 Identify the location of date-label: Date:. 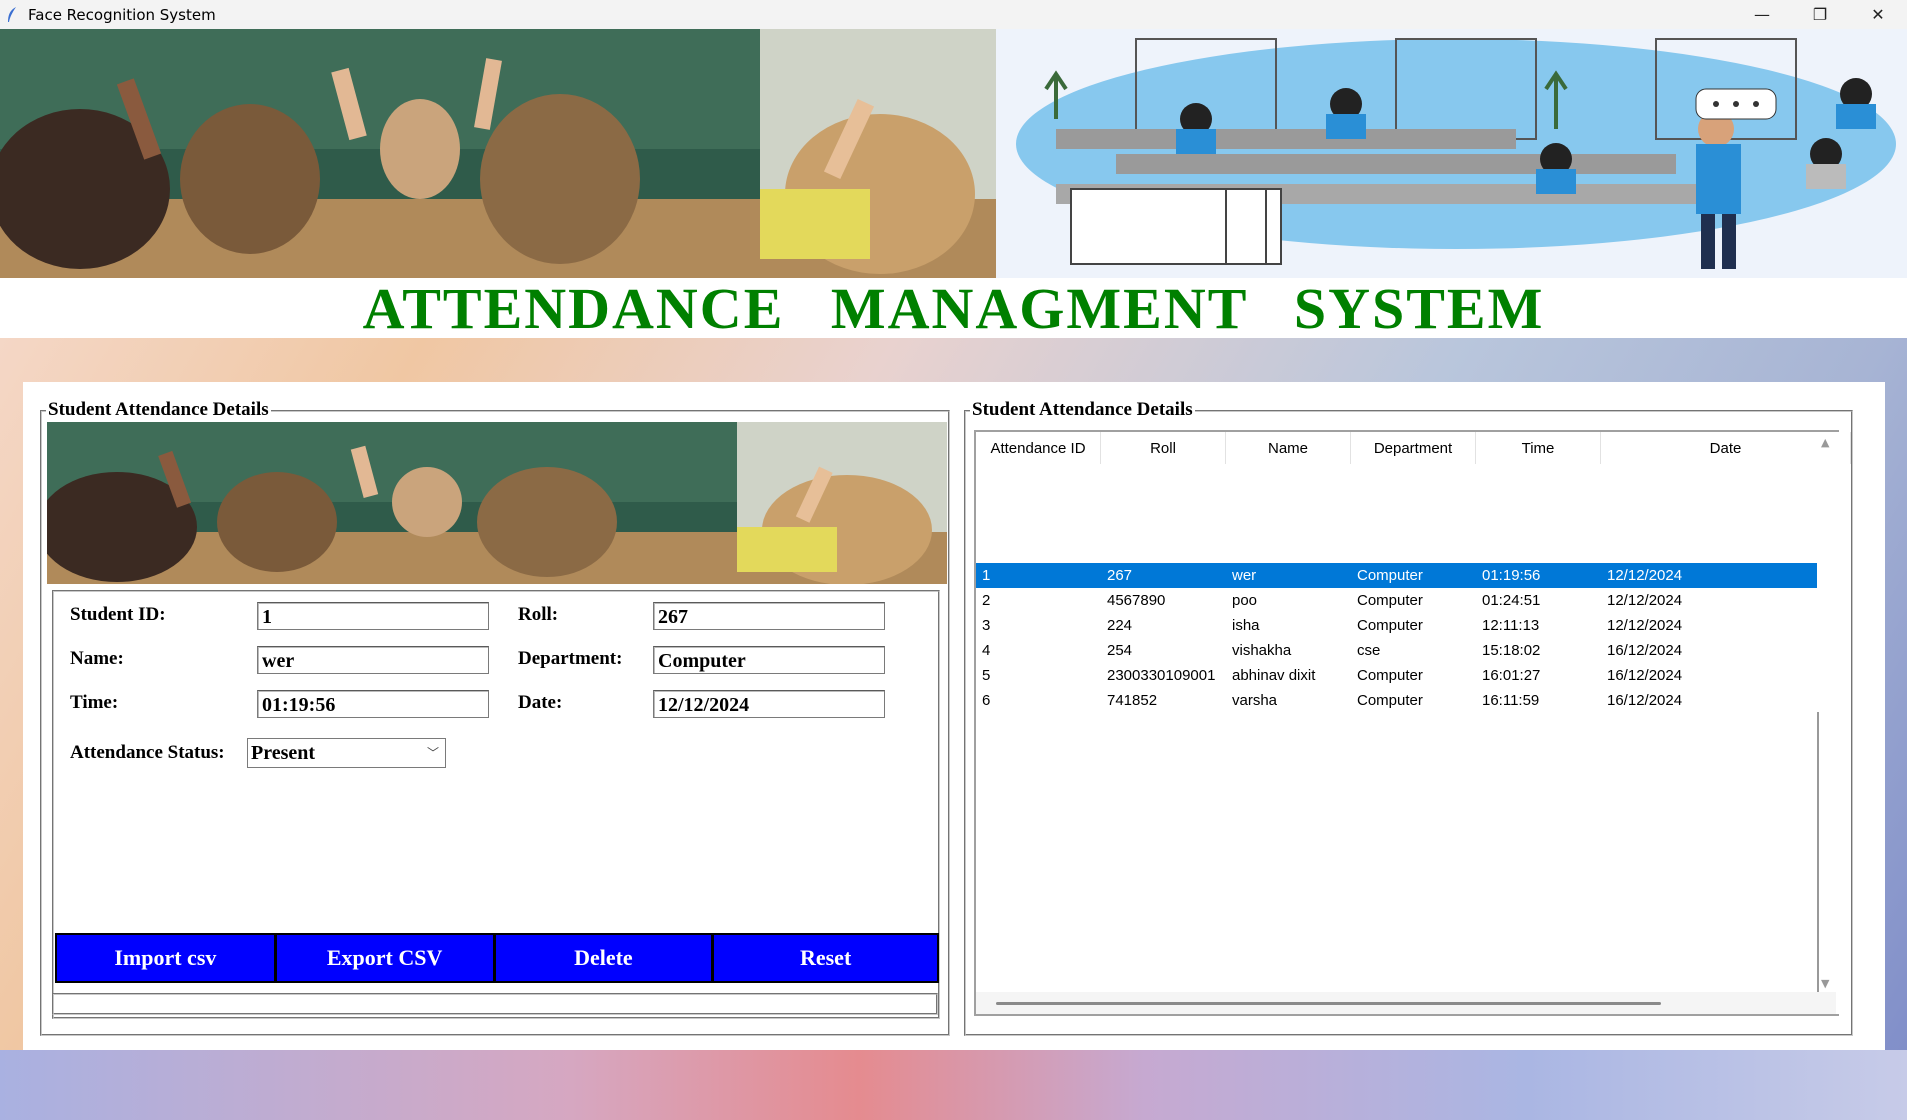
(540, 702).